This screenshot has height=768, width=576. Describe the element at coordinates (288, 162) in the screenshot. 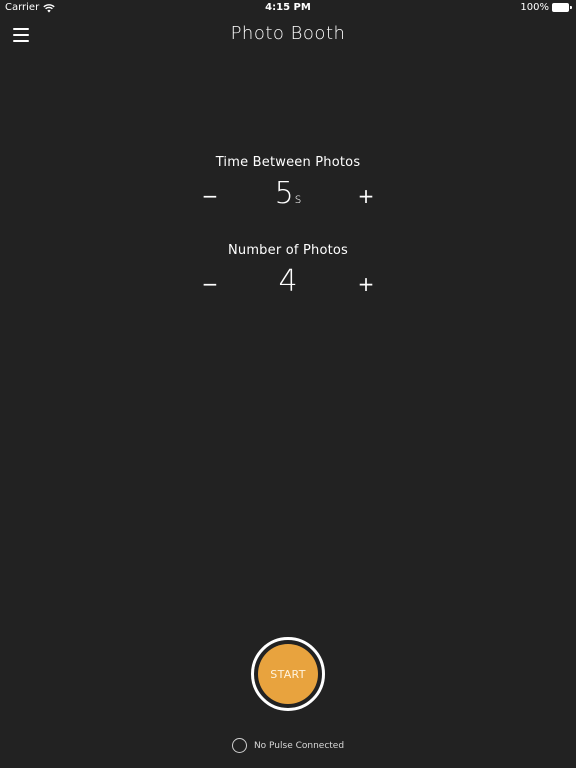

I see `time-between-label: Time Between Photos` at that location.